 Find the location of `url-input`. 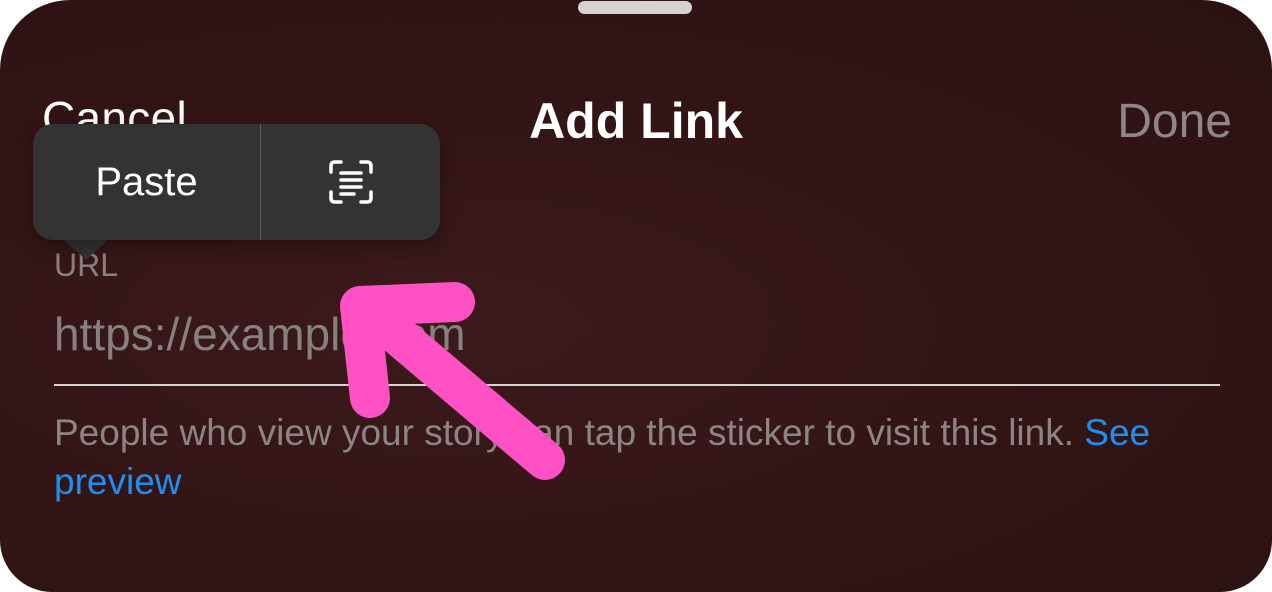

url-input is located at coordinates (637, 334).